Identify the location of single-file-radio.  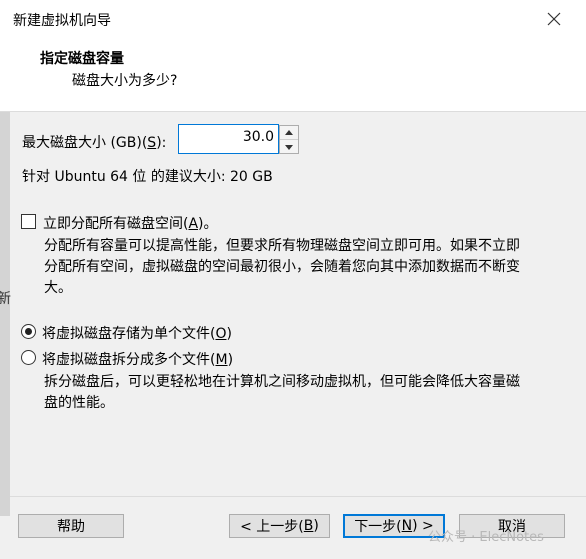
(28, 331).